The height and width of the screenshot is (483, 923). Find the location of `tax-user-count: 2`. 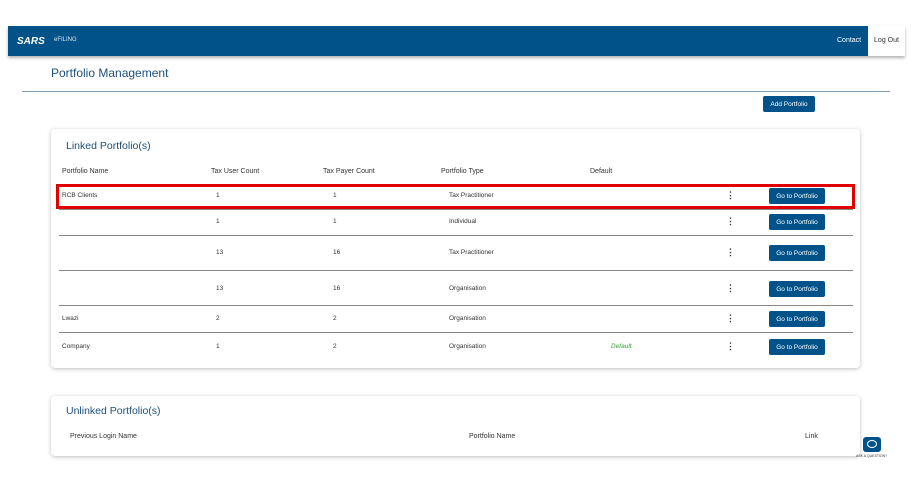

tax-user-count: 2 is located at coordinates (218, 318).